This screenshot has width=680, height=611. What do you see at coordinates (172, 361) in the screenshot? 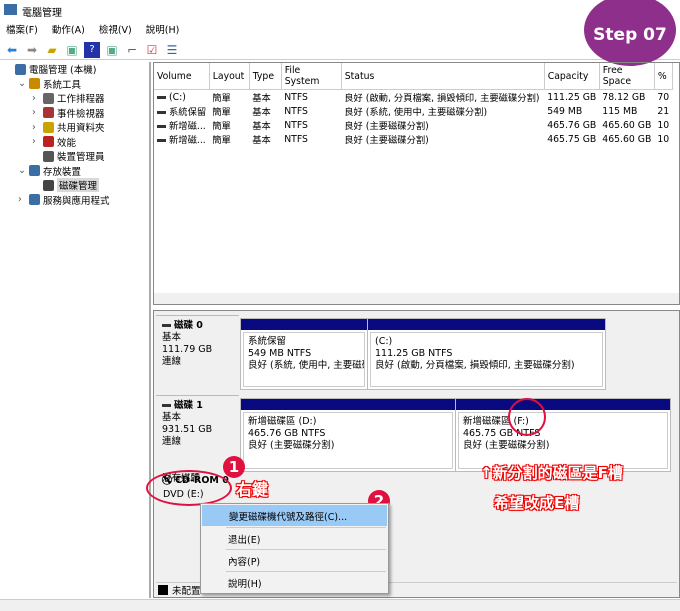
I see `disk-state: 連線` at bounding box center [172, 361].